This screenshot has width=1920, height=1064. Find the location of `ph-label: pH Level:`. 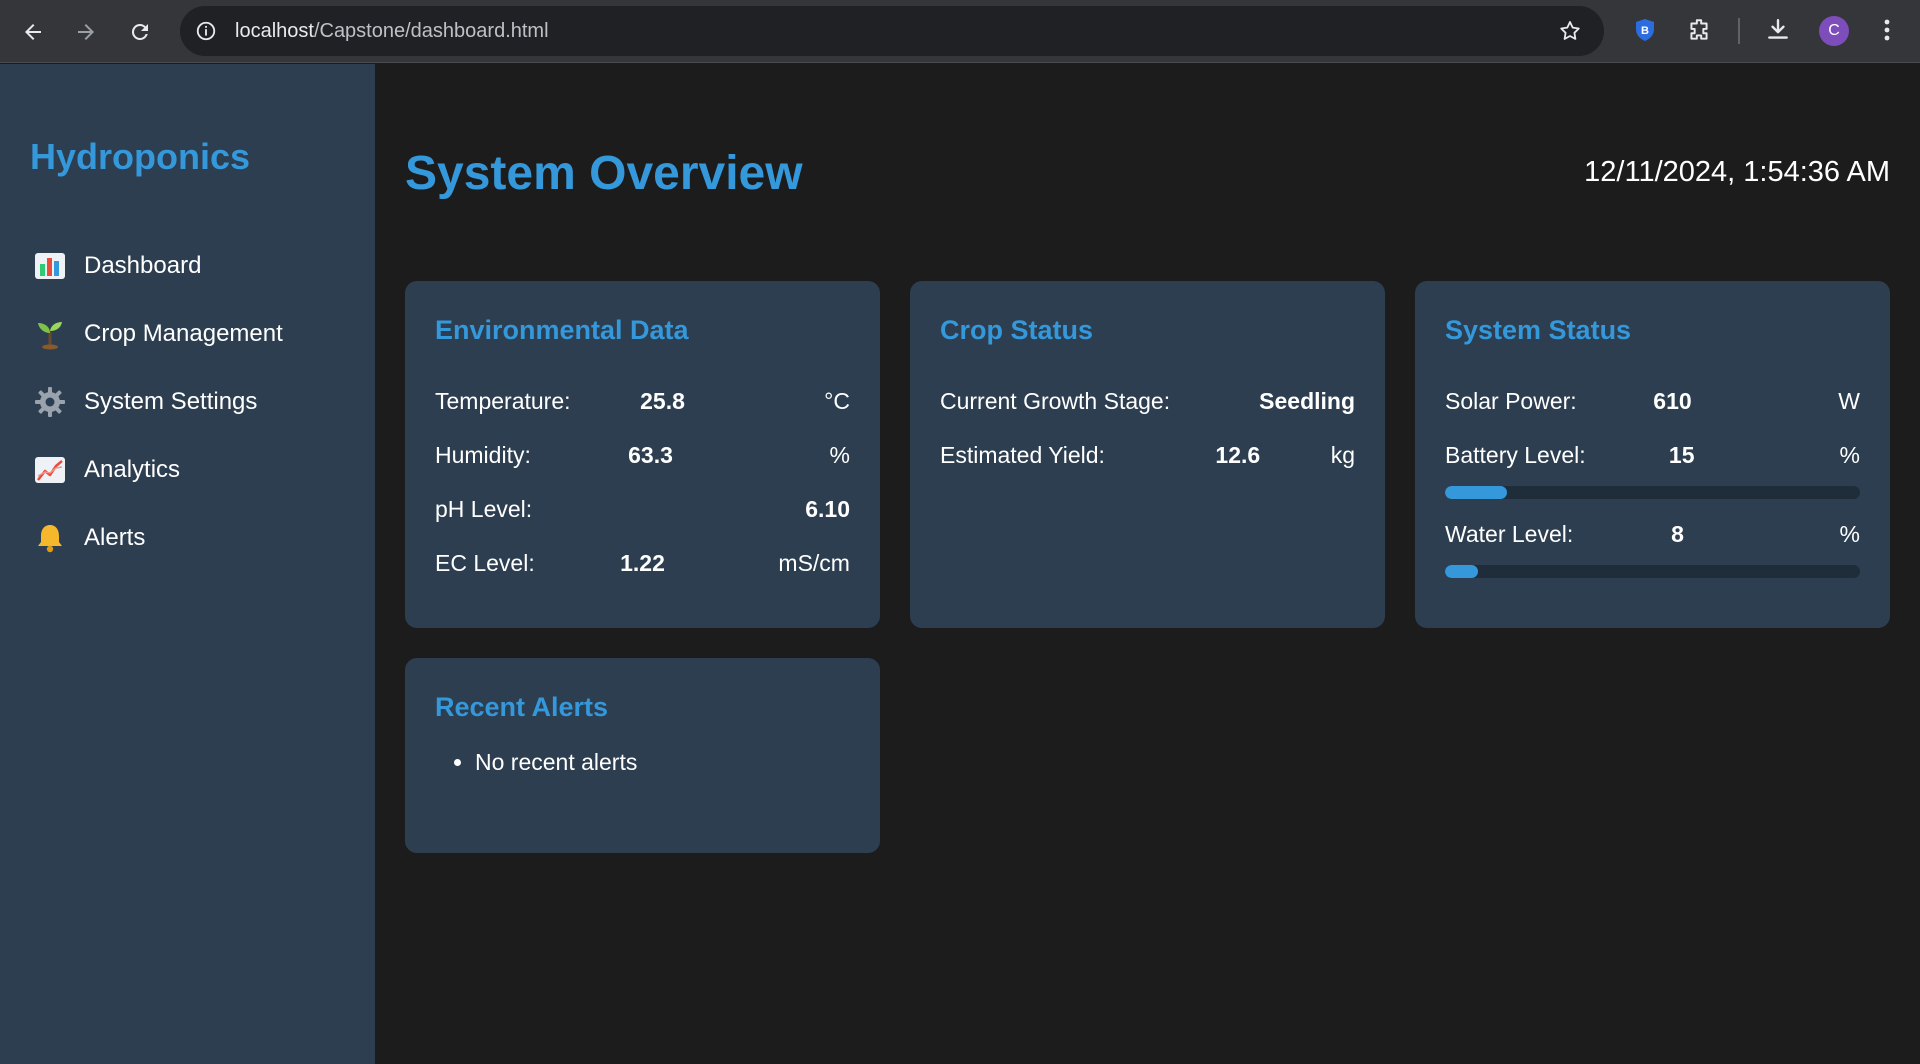

ph-label: pH Level: is located at coordinates (484, 508).